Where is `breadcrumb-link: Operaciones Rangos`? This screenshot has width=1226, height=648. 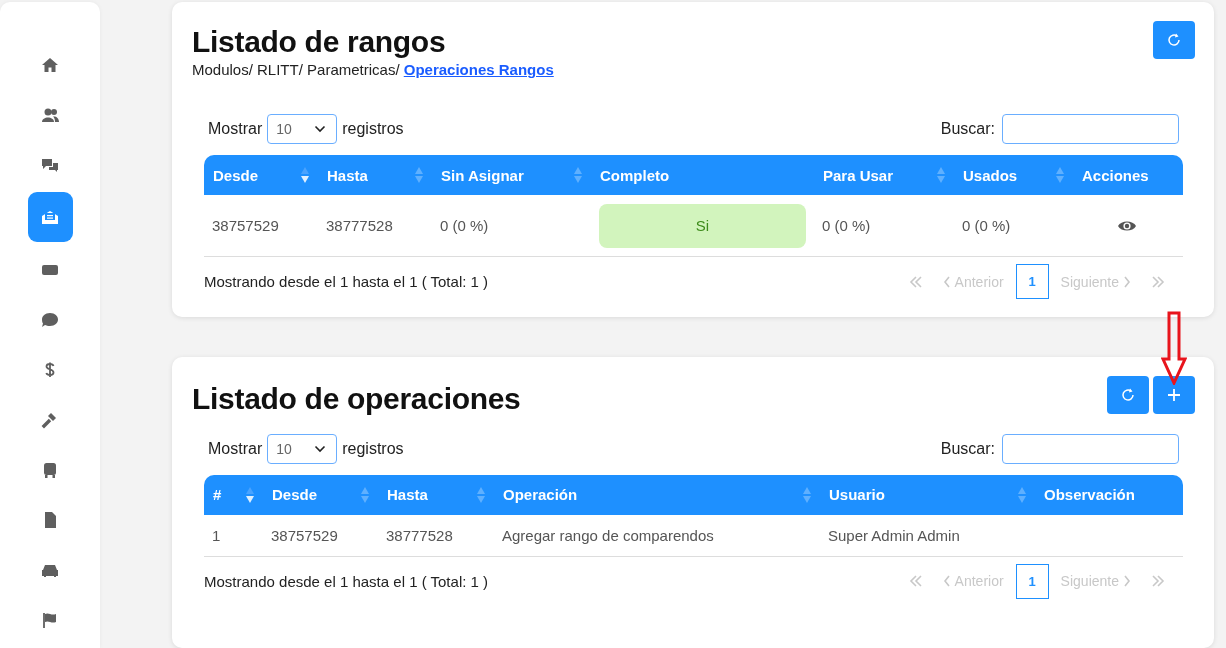
breadcrumb-link: Operaciones Rangos is located at coordinates (478, 69).